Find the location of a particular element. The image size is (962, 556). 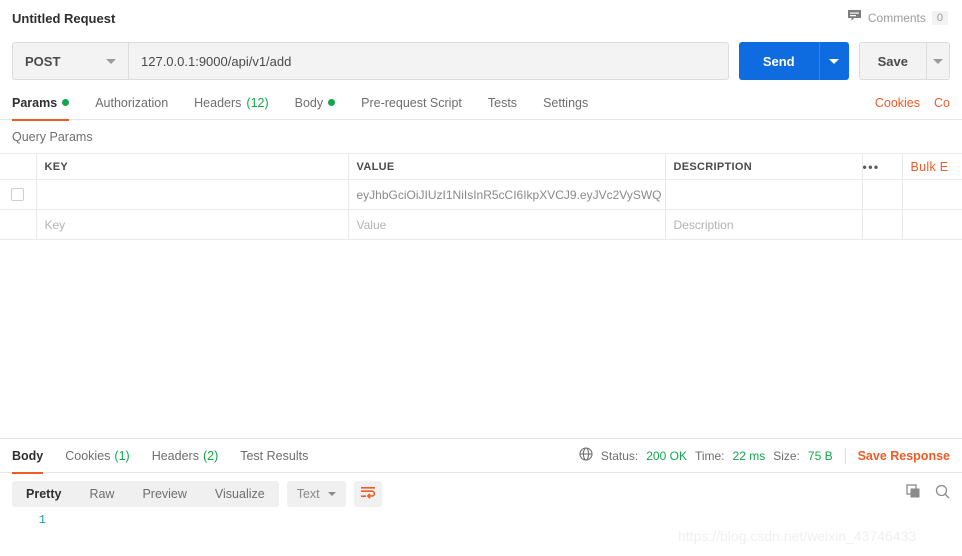

tab-pre-request-script-label: Pre-request Script is located at coordinates (411, 102).